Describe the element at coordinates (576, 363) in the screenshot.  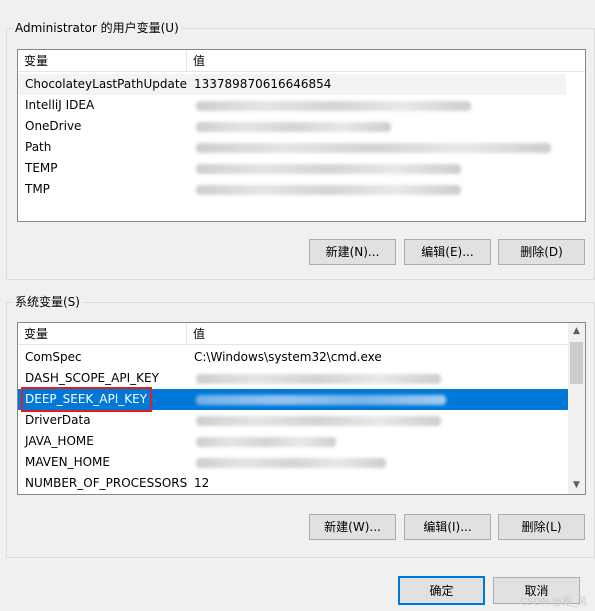
I see `scroll-thumb` at that location.